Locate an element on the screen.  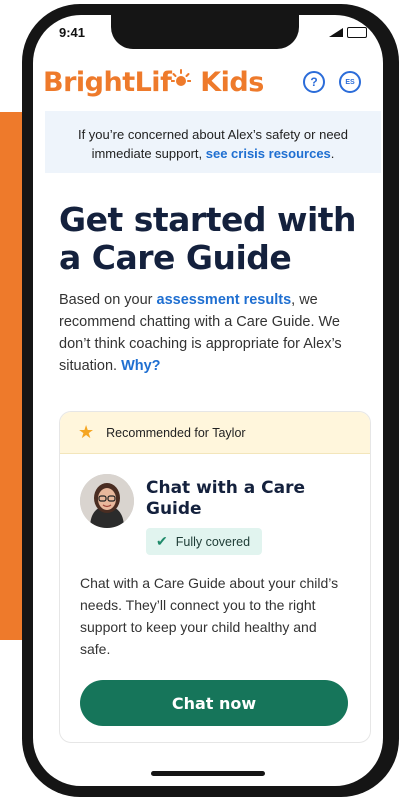
status-time: 9:41 is located at coordinates (72, 32).